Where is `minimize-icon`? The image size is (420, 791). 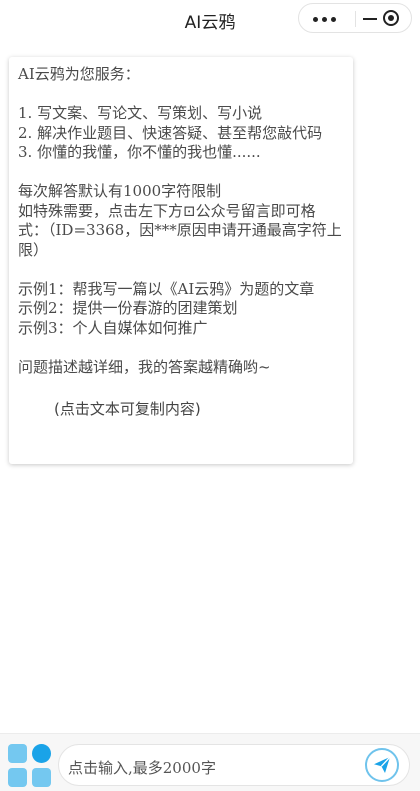
minimize-icon is located at coordinates (370, 19).